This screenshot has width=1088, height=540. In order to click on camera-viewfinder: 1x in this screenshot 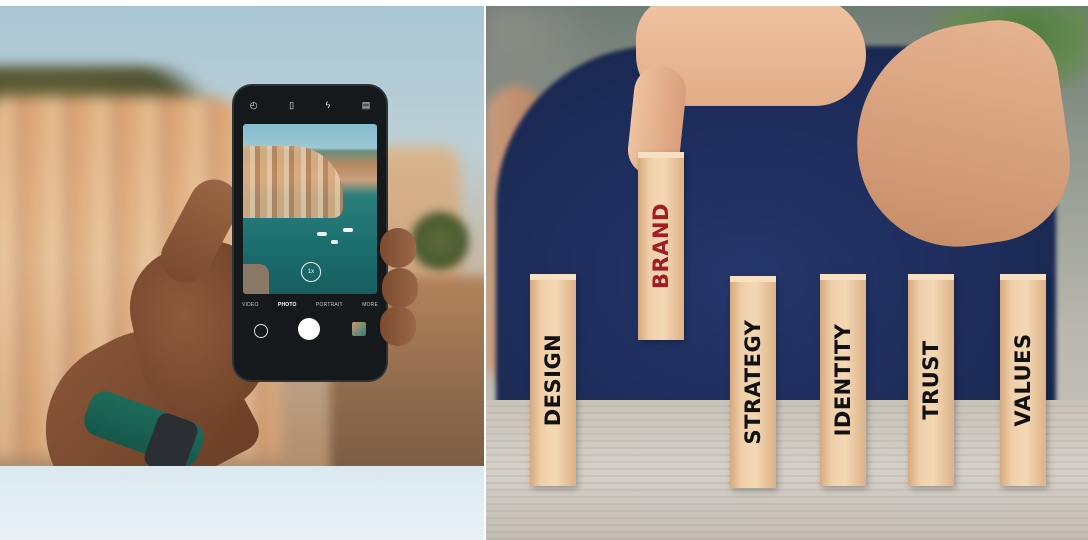, I will do `click(310, 209)`.